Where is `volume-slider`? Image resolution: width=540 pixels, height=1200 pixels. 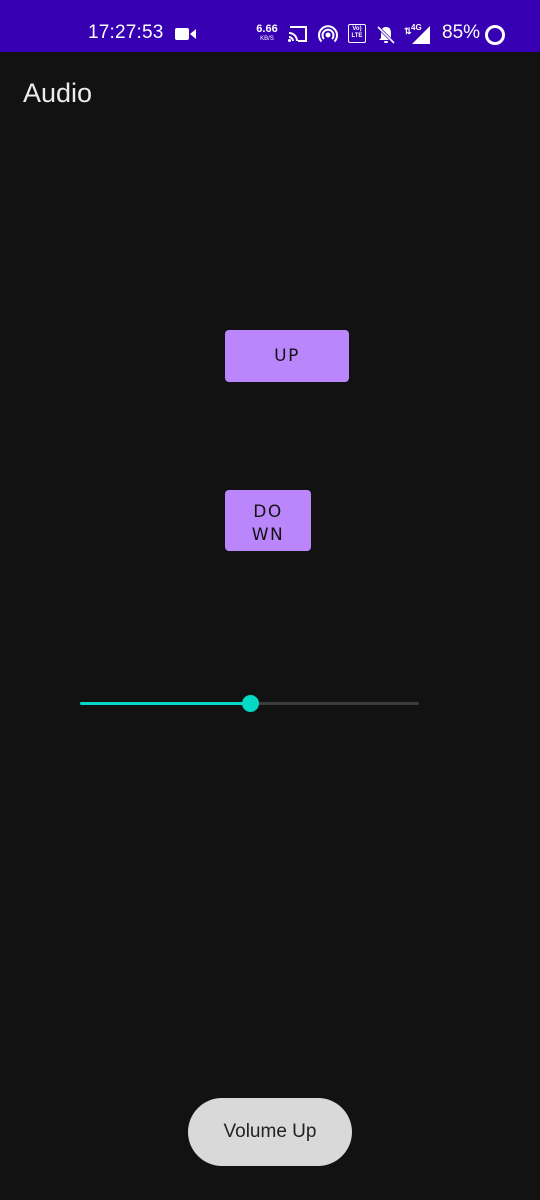
volume-slider is located at coordinates (249, 703).